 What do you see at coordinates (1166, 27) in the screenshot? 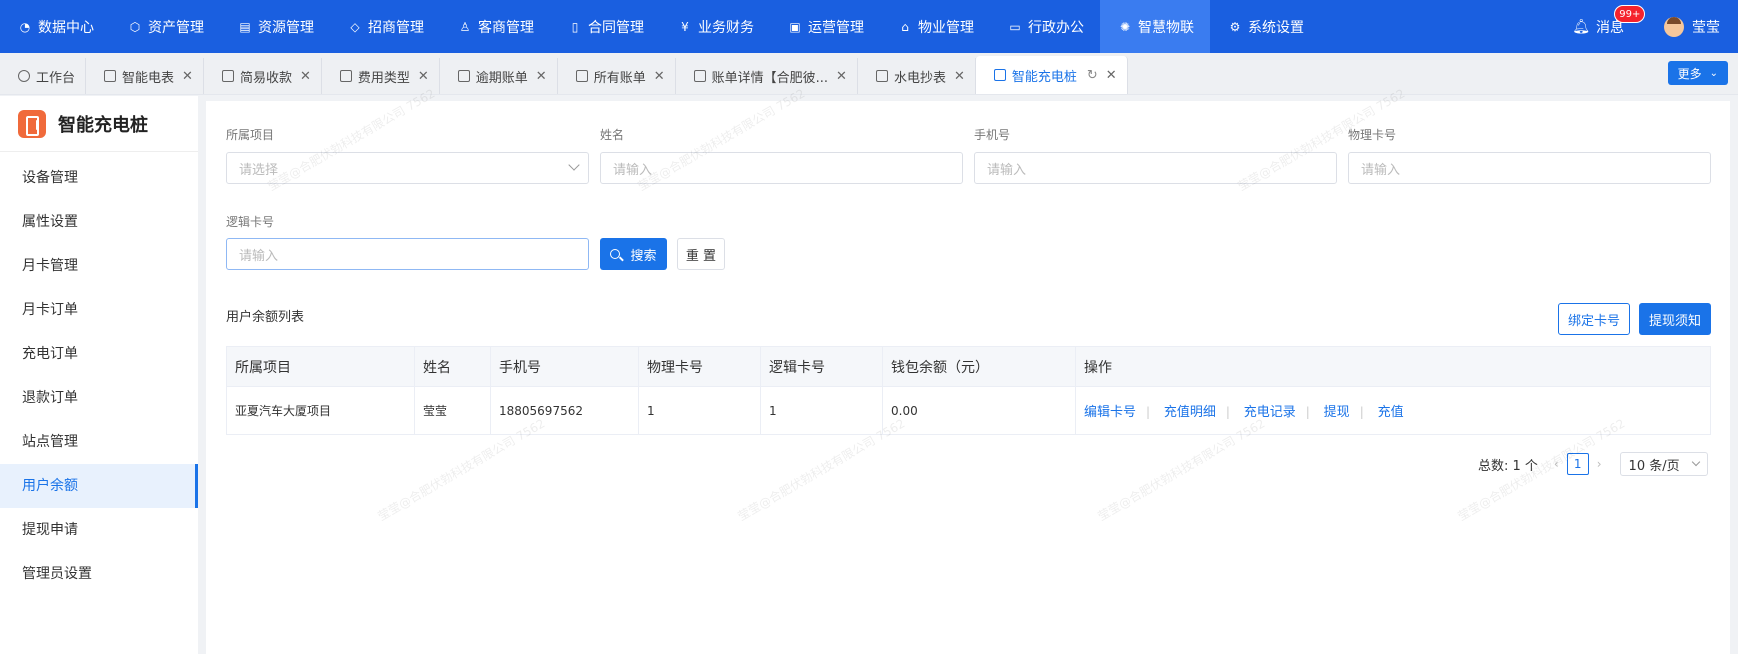
I see `nav-label: 智慧物联` at bounding box center [1166, 27].